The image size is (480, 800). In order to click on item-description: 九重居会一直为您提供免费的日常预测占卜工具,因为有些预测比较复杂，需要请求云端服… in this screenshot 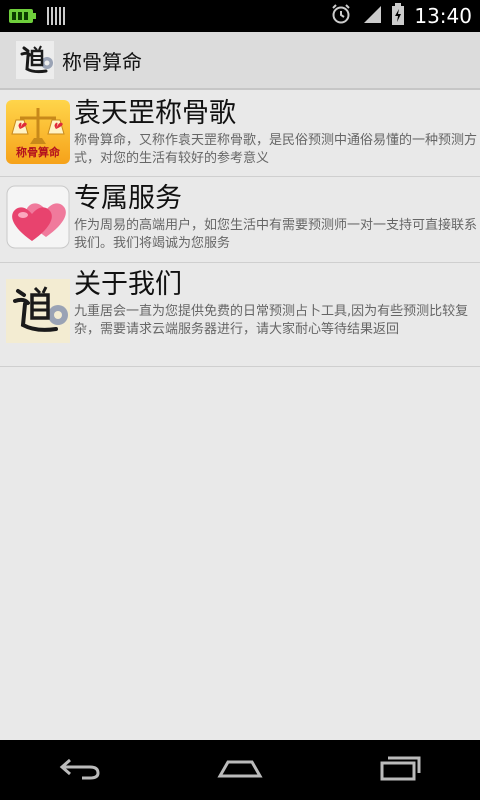, I will do `click(271, 320)`.